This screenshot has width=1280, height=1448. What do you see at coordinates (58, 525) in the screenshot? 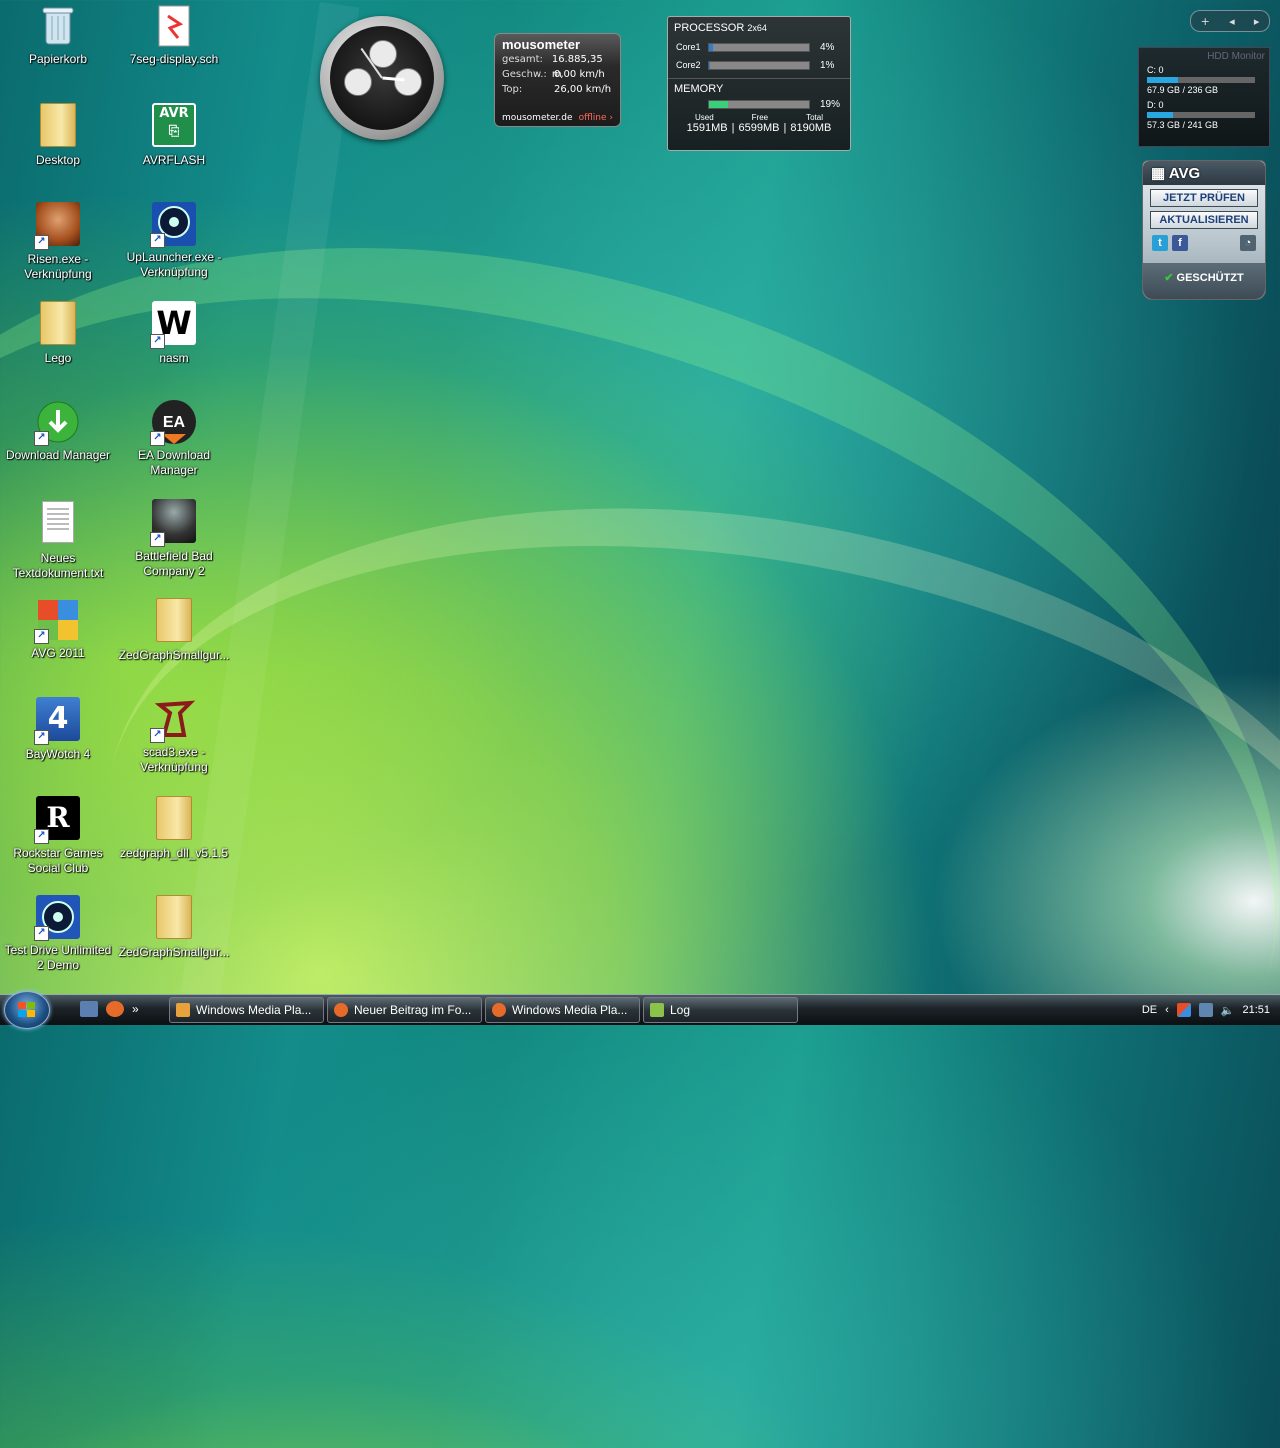
I see `text-file-icon` at bounding box center [58, 525].